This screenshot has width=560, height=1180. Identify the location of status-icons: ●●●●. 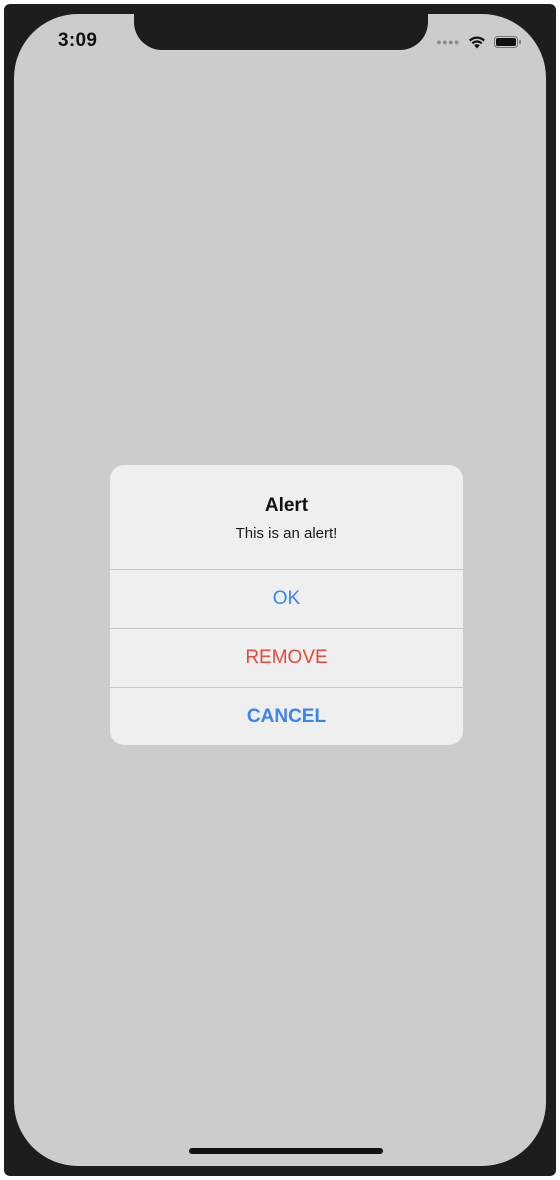
(479, 42).